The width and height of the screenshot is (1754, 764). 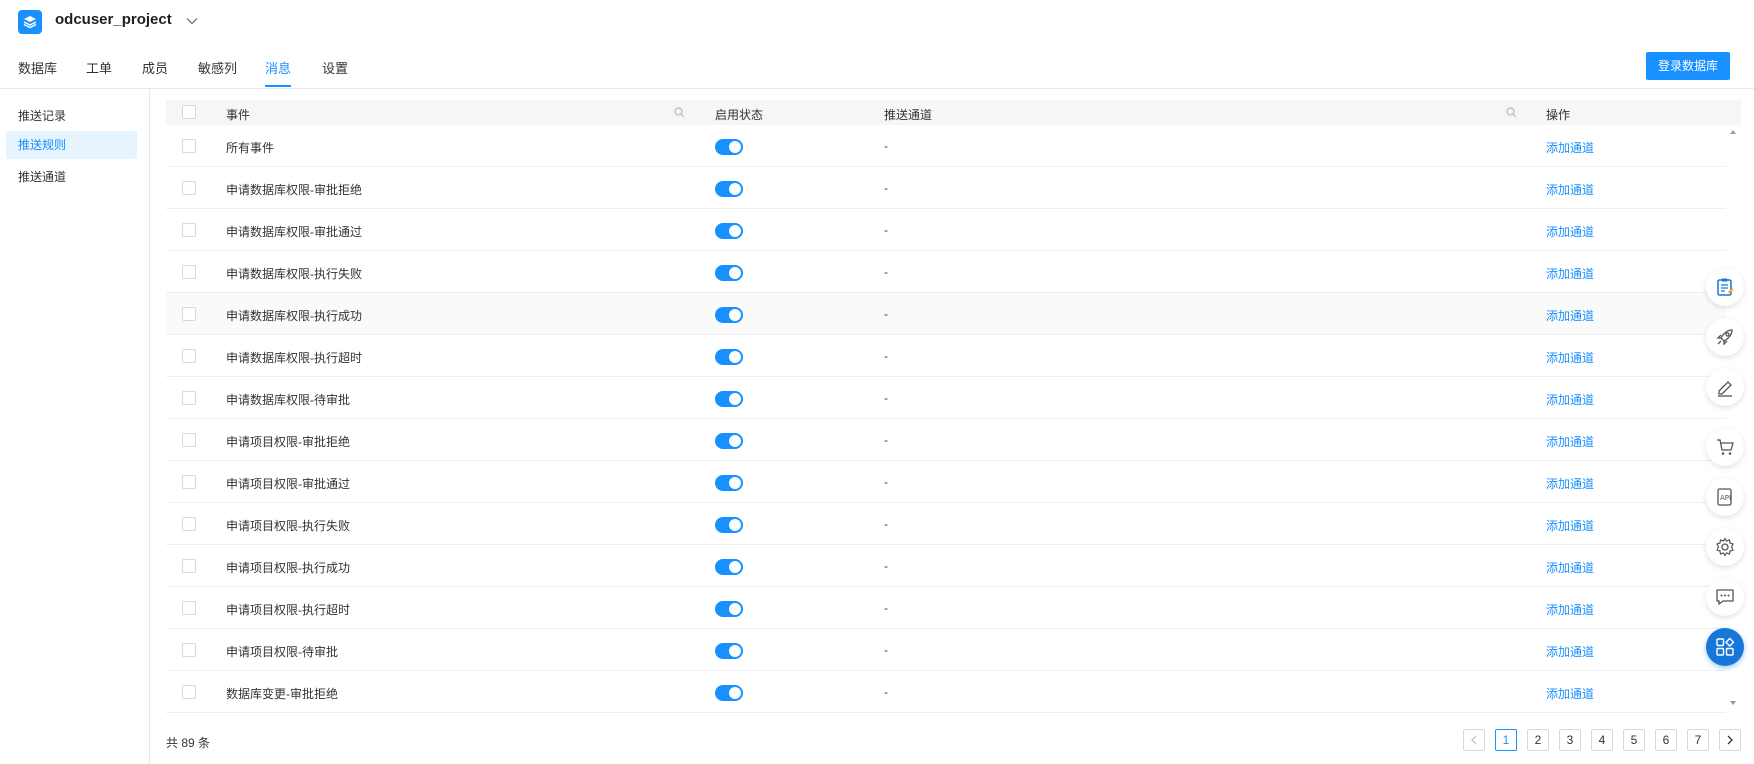 I want to click on login-database-button: 登录数据库, so click(x=1688, y=66).